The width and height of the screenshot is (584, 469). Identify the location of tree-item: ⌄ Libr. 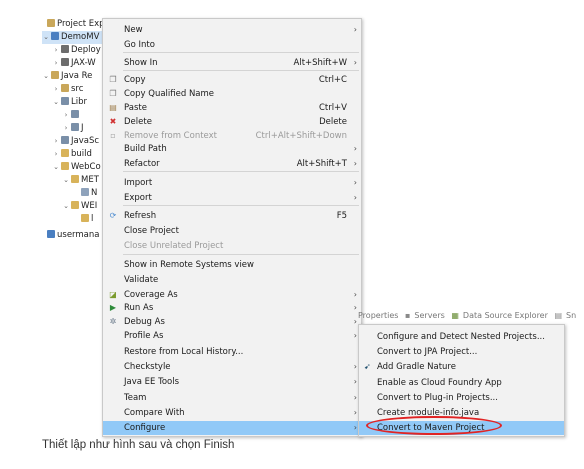
(80, 102).